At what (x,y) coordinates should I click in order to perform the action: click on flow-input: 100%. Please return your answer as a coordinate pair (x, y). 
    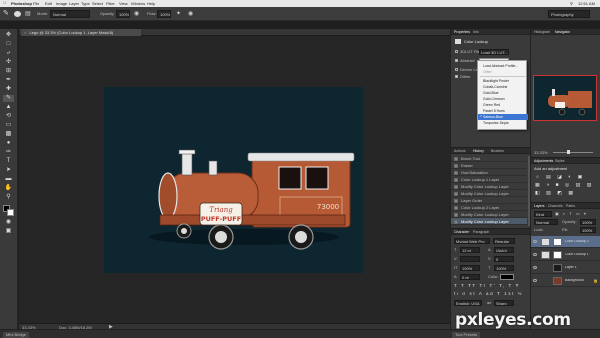
    Looking at the image, I should click on (164, 14).